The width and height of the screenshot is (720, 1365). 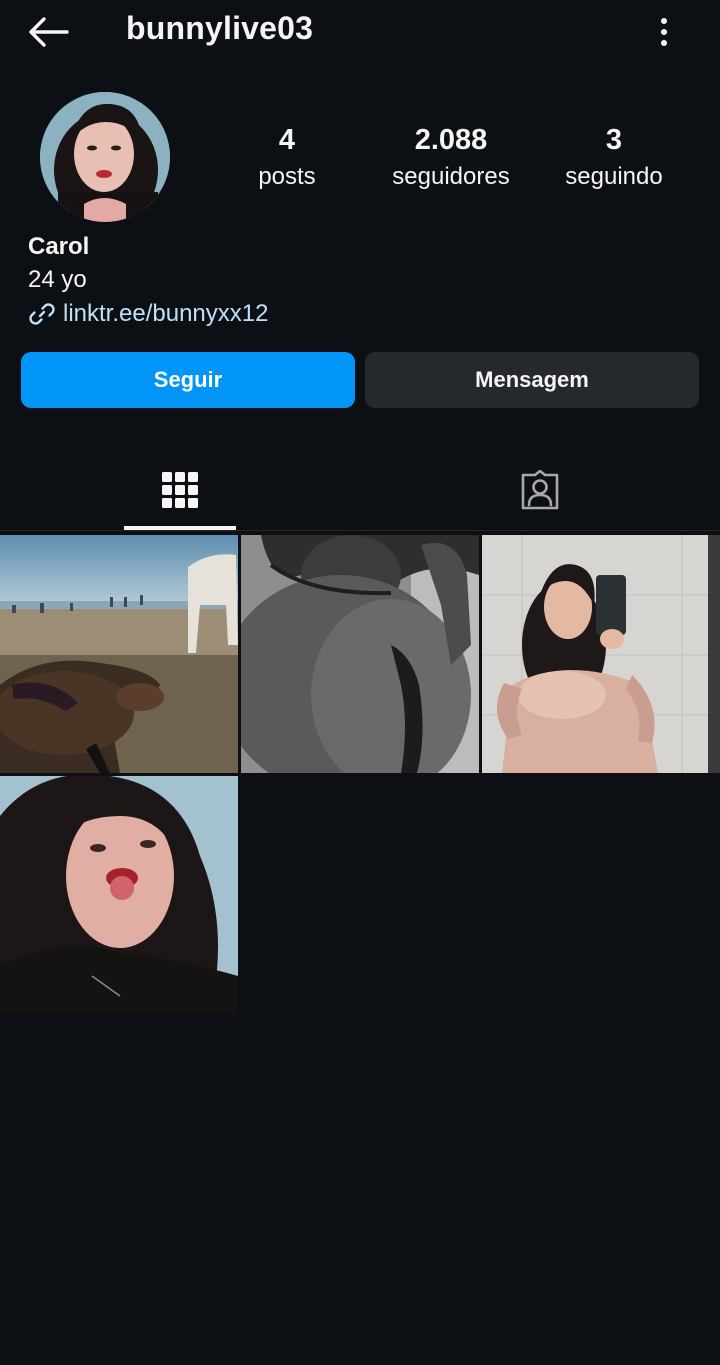 I want to click on profile-display-name: Carol, so click(x=59, y=246).